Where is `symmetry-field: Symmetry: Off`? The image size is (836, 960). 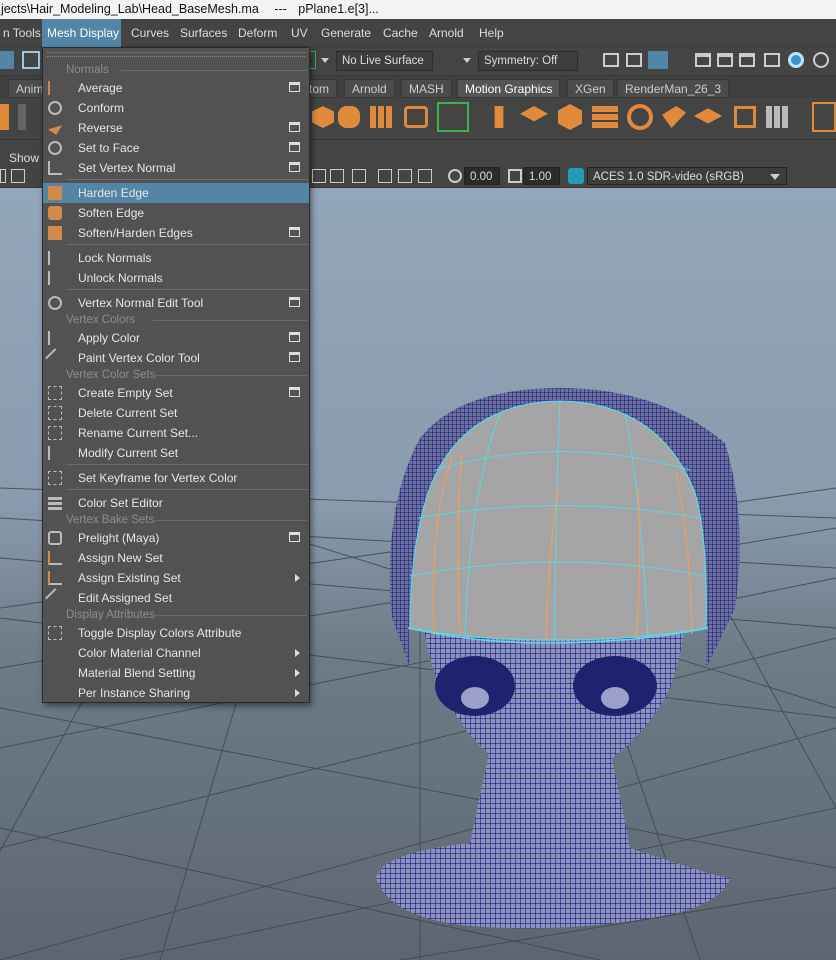 symmetry-field: Symmetry: Off is located at coordinates (528, 61).